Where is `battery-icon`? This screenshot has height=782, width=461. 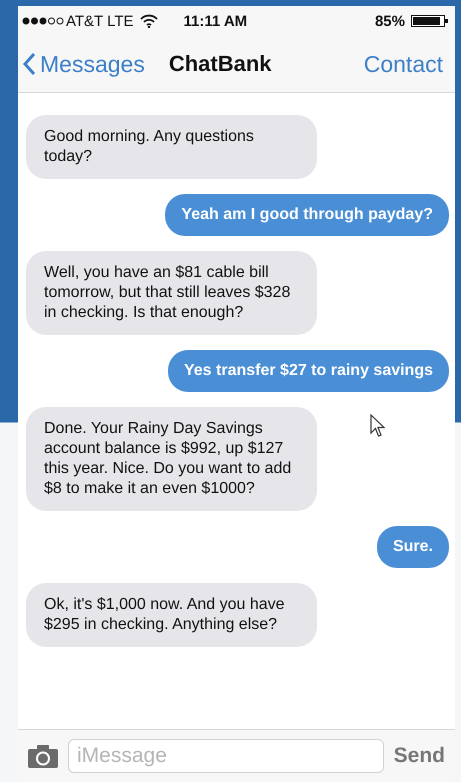 battery-icon is located at coordinates (430, 21).